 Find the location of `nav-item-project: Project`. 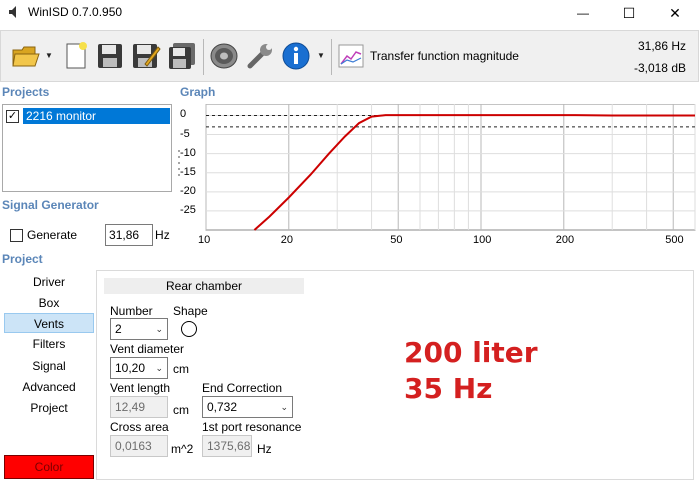

nav-item-project: Project is located at coordinates (49, 408).